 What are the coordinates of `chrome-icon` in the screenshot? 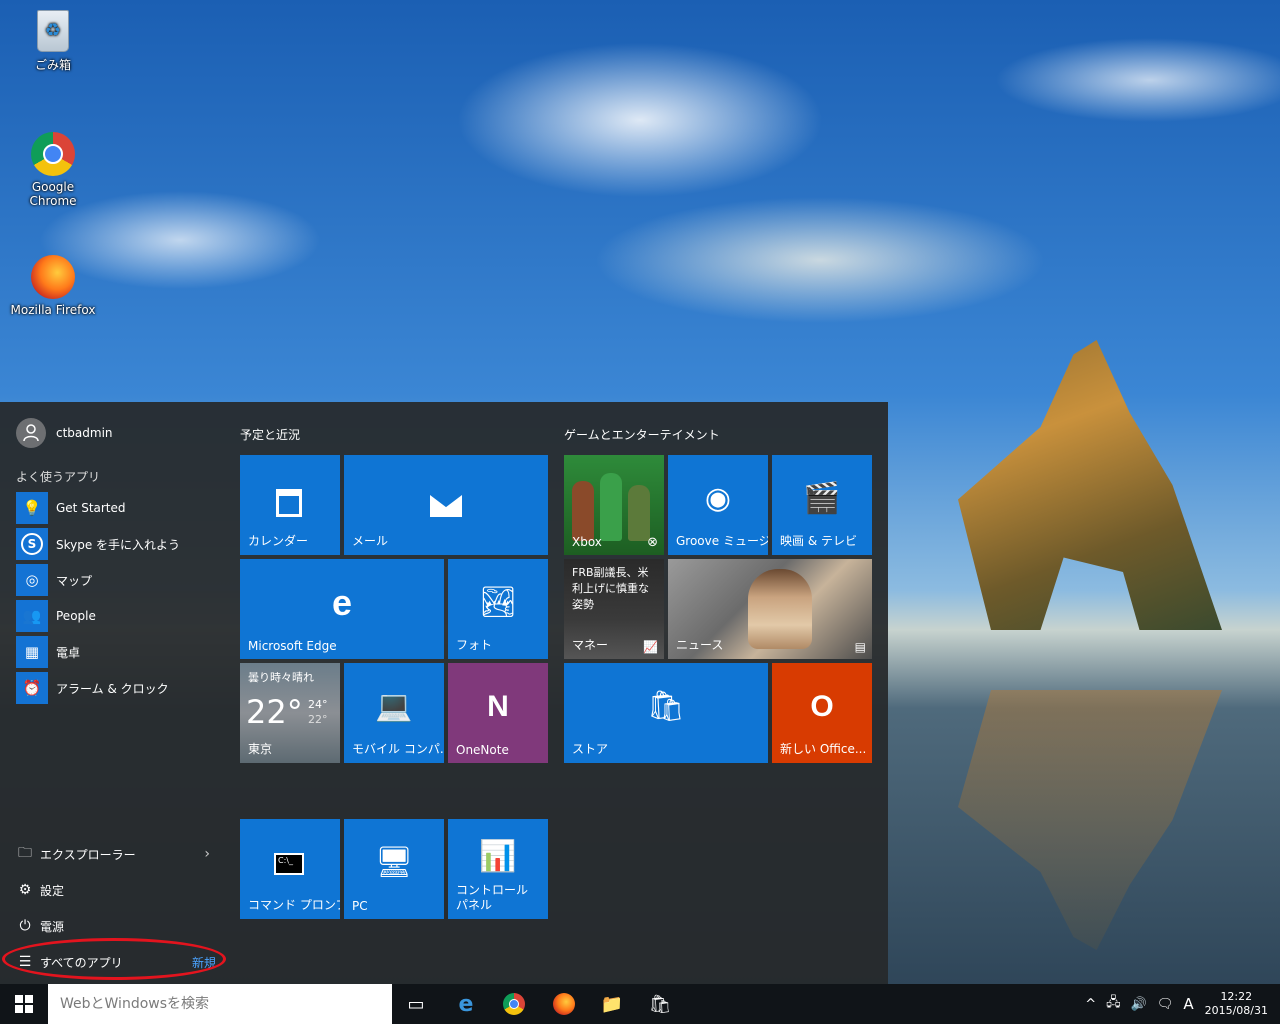 It's located at (514, 1004).